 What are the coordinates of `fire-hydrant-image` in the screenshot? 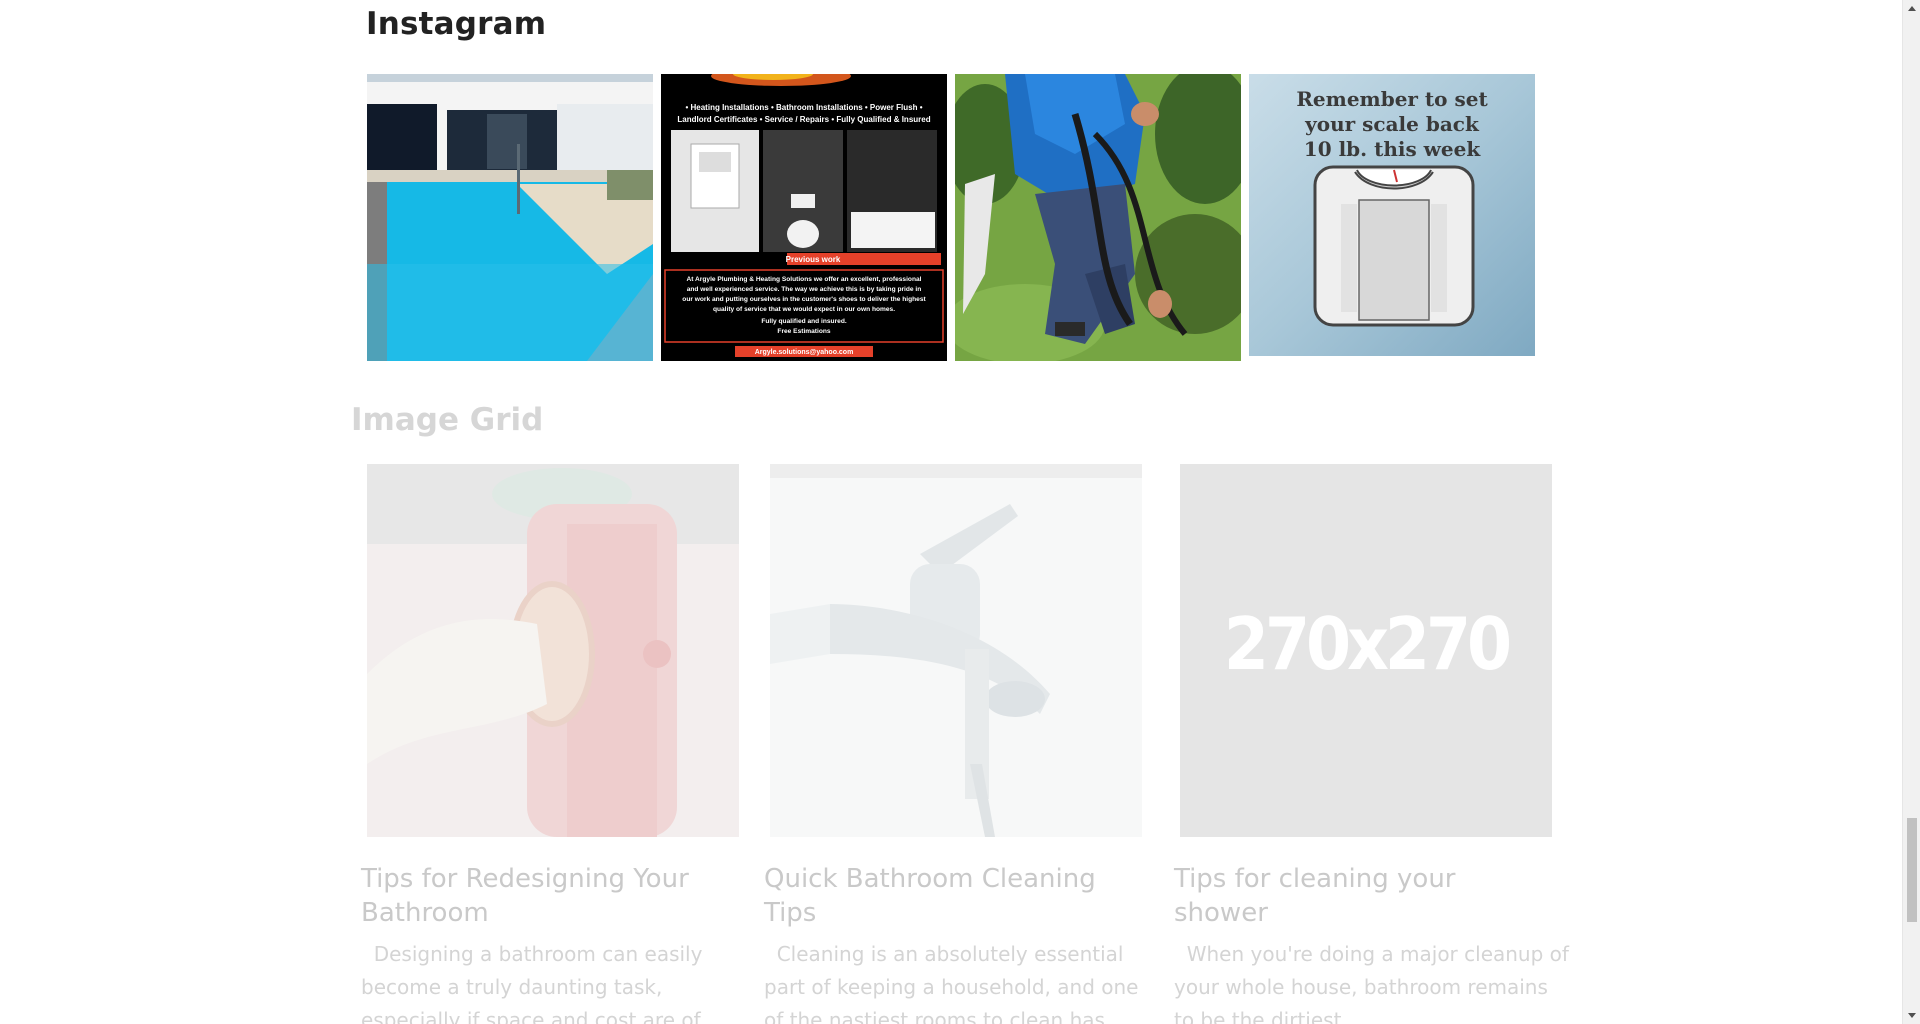 It's located at (553, 650).